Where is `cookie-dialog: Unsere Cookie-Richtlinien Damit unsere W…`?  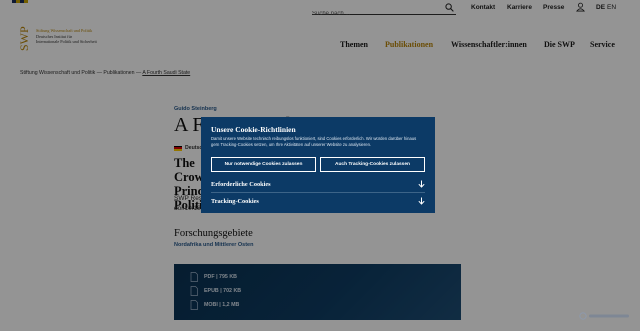 cookie-dialog: Unsere Cookie-Richtlinien Damit unsere W… is located at coordinates (318, 165).